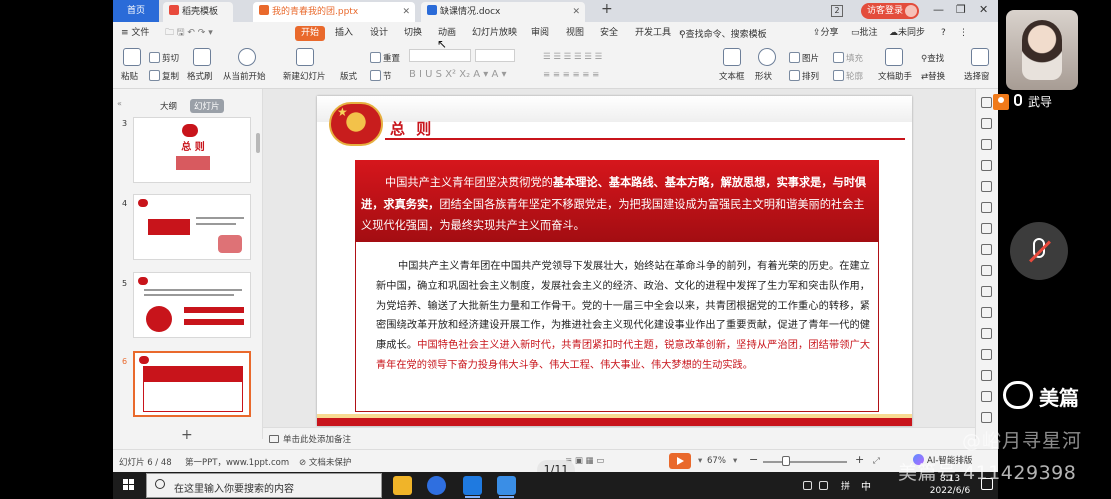  What do you see at coordinates (680, 461) in the screenshot?
I see `play-slideshow-button` at bounding box center [680, 461].